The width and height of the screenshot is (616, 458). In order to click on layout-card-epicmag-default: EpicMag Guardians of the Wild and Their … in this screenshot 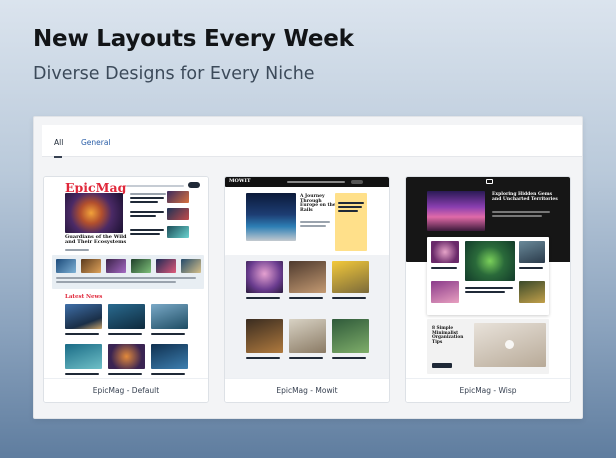, I will do `click(126, 289)`.